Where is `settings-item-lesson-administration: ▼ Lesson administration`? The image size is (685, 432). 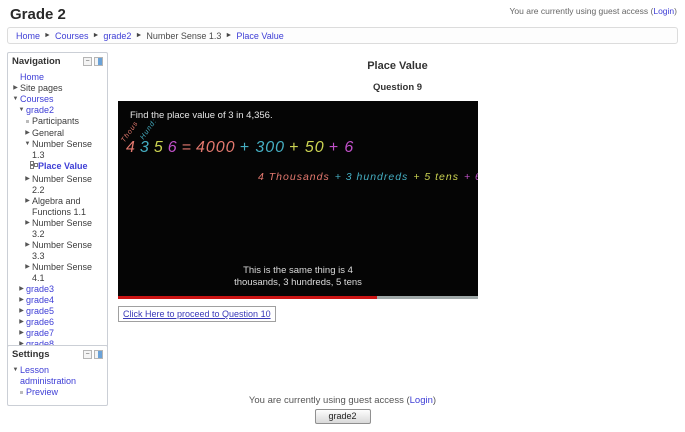
settings-item-lesson-administration: ▼ Lesson administration is located at coordinates (58, 376).